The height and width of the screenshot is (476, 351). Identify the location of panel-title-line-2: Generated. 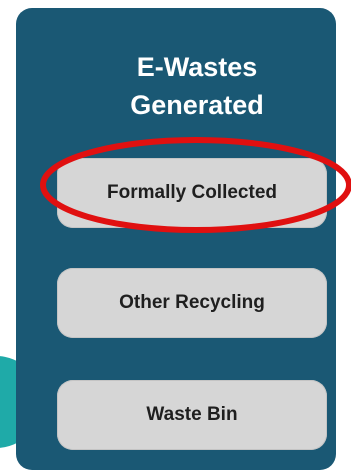
(197, 105).